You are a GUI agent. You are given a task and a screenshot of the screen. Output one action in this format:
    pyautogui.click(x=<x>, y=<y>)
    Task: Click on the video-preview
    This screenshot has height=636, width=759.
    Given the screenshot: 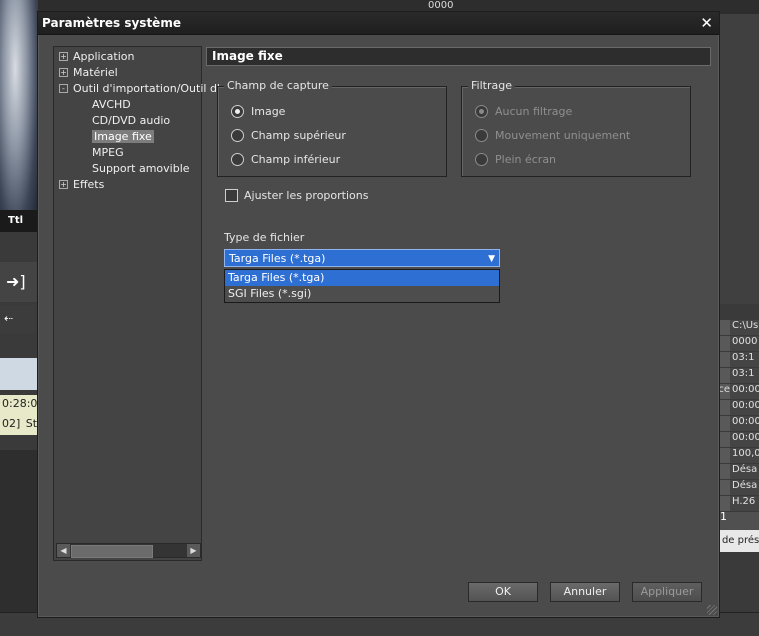 What is the action you would take?
    pyautogui.click(x=19, y=114)
    